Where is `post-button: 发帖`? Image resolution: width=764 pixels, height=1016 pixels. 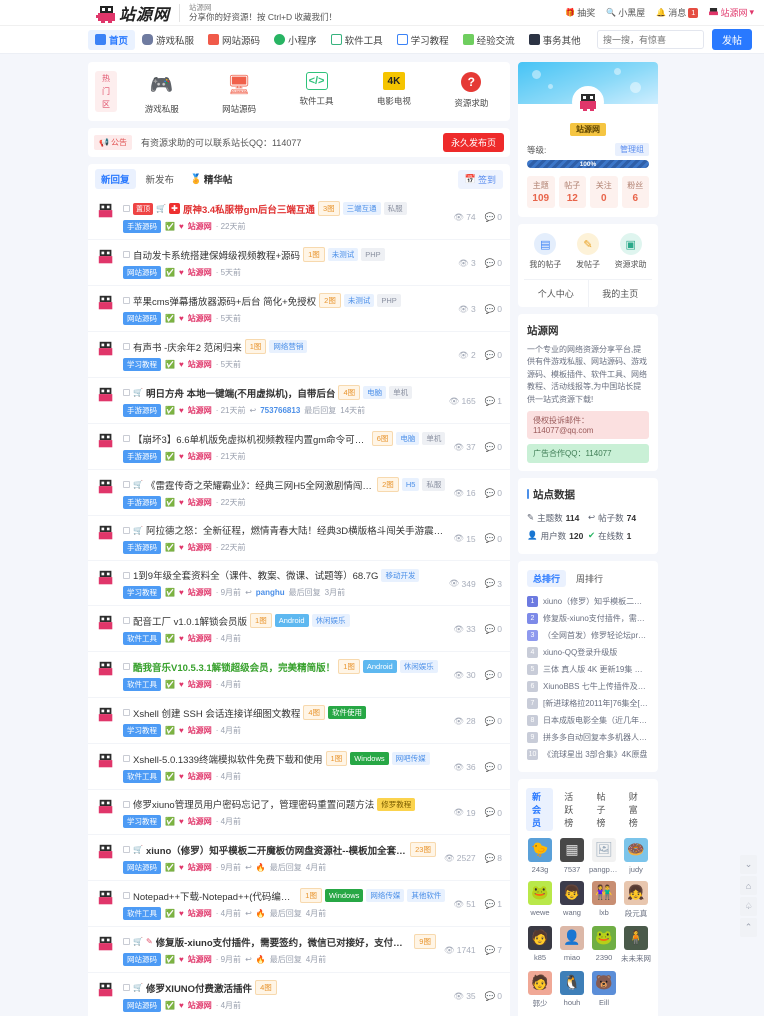 post-button: 发帖 is located at coordinates (732, 39).